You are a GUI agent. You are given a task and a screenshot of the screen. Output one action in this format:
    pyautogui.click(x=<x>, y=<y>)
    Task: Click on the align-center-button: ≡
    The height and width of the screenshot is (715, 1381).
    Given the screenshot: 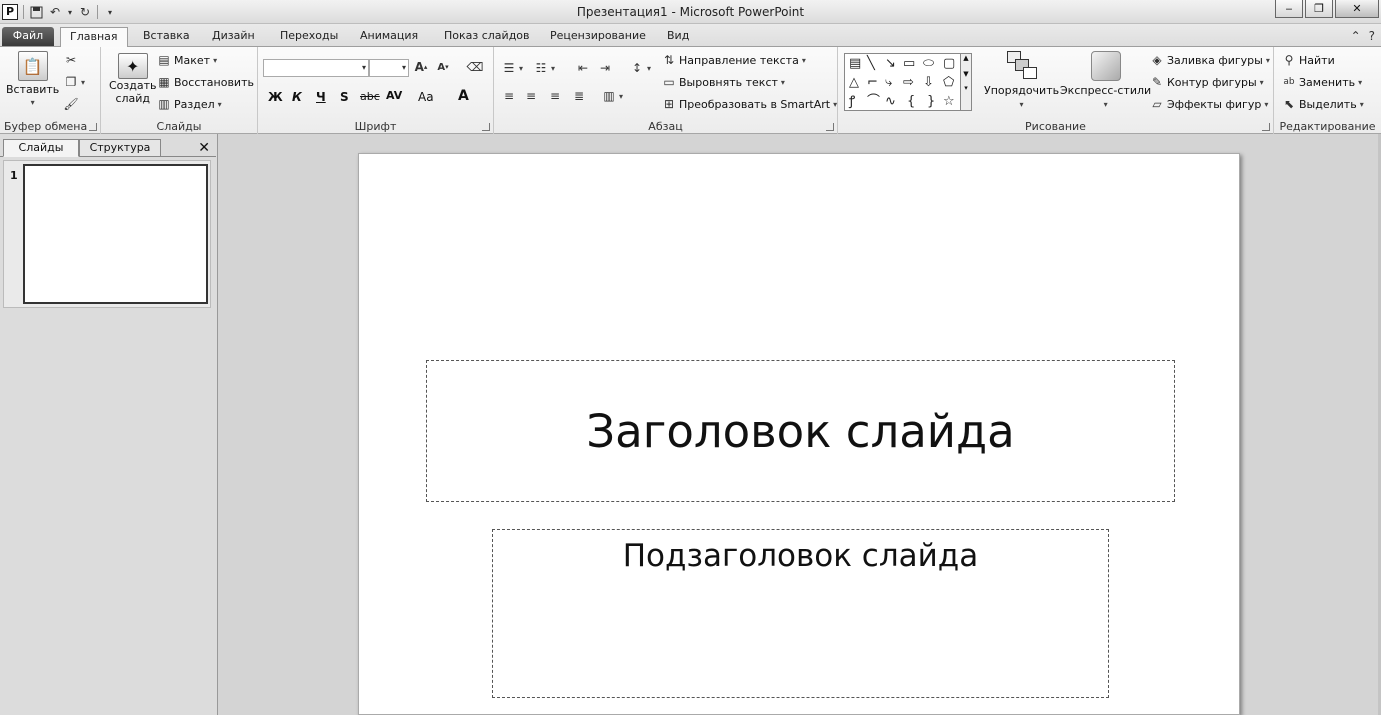 What is the action you would take?
    pyautogui.click(x=531, y=96)
    